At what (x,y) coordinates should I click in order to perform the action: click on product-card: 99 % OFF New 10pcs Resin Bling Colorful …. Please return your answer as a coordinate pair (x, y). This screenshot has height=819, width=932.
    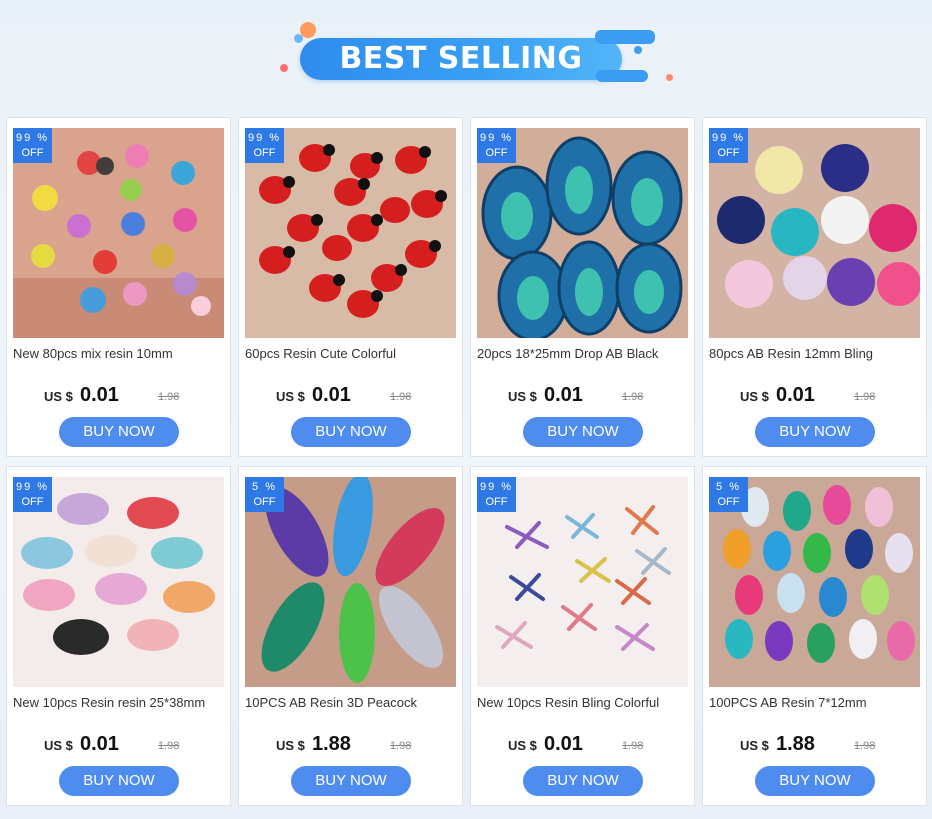
    Looking at the image, I should click on (582, 636).